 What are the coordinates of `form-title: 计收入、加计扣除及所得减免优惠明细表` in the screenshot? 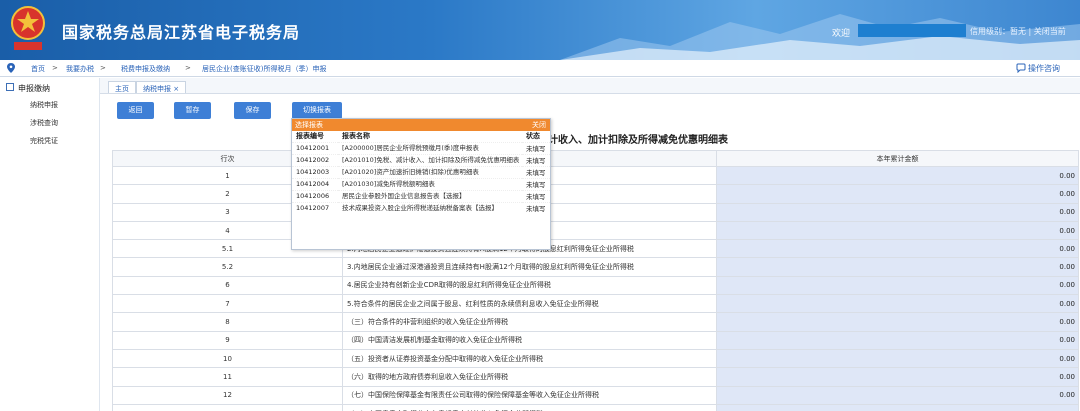 It's located at (638, 140).